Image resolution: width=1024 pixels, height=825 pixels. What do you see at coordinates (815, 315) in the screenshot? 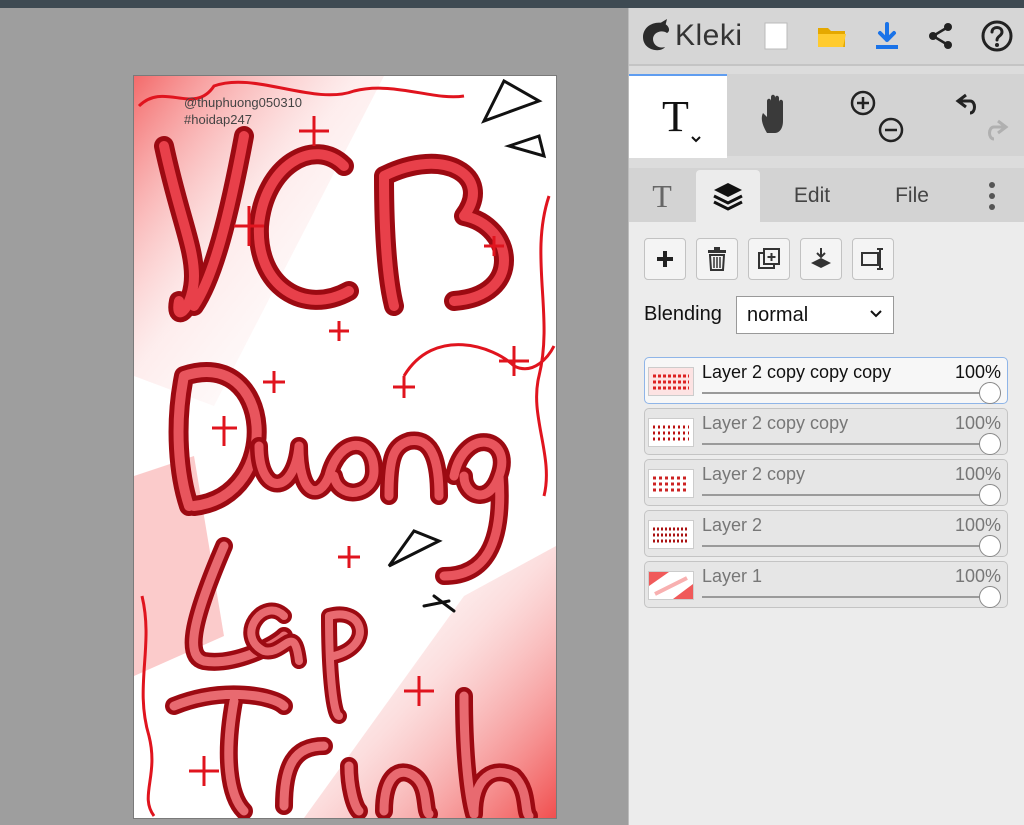
I see `blending-mode-select: normal` at bounding box center [815, 315].